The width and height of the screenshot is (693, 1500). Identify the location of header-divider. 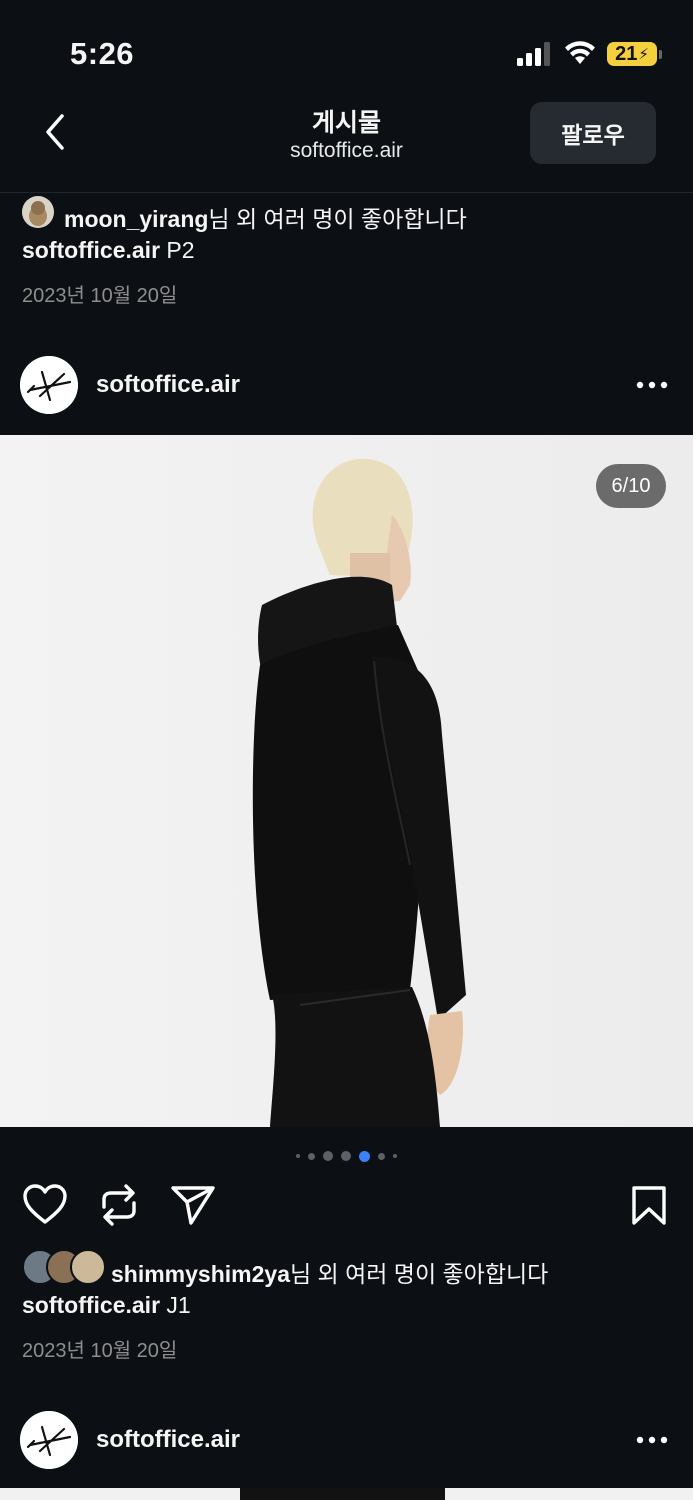
(346, 192).